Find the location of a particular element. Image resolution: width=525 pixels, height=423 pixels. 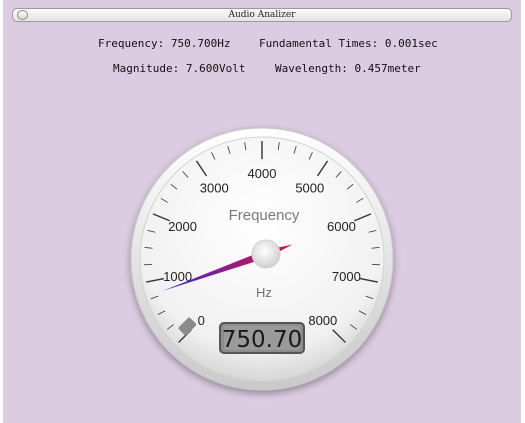

tick-label: 2000 is located at coordinates (182, 226).